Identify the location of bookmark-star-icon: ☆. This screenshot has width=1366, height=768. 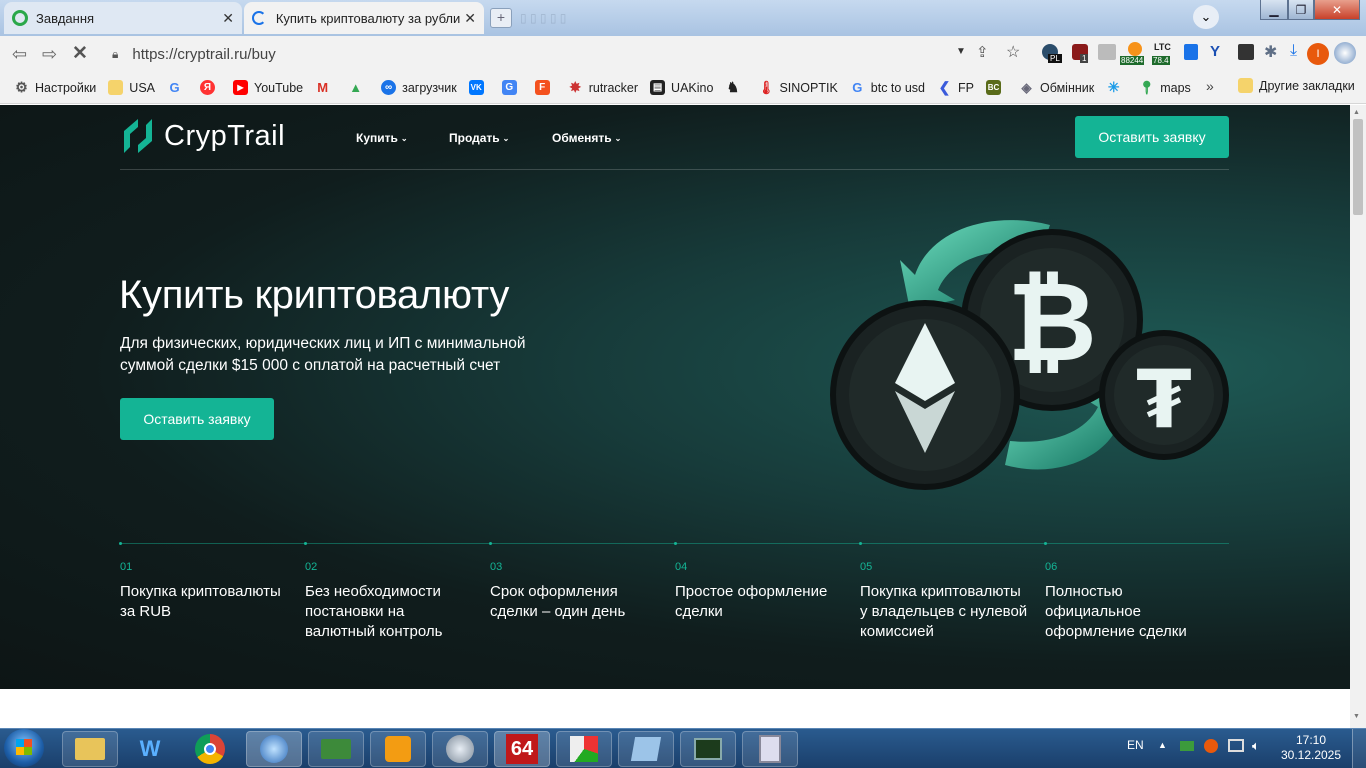
(1013, 52).